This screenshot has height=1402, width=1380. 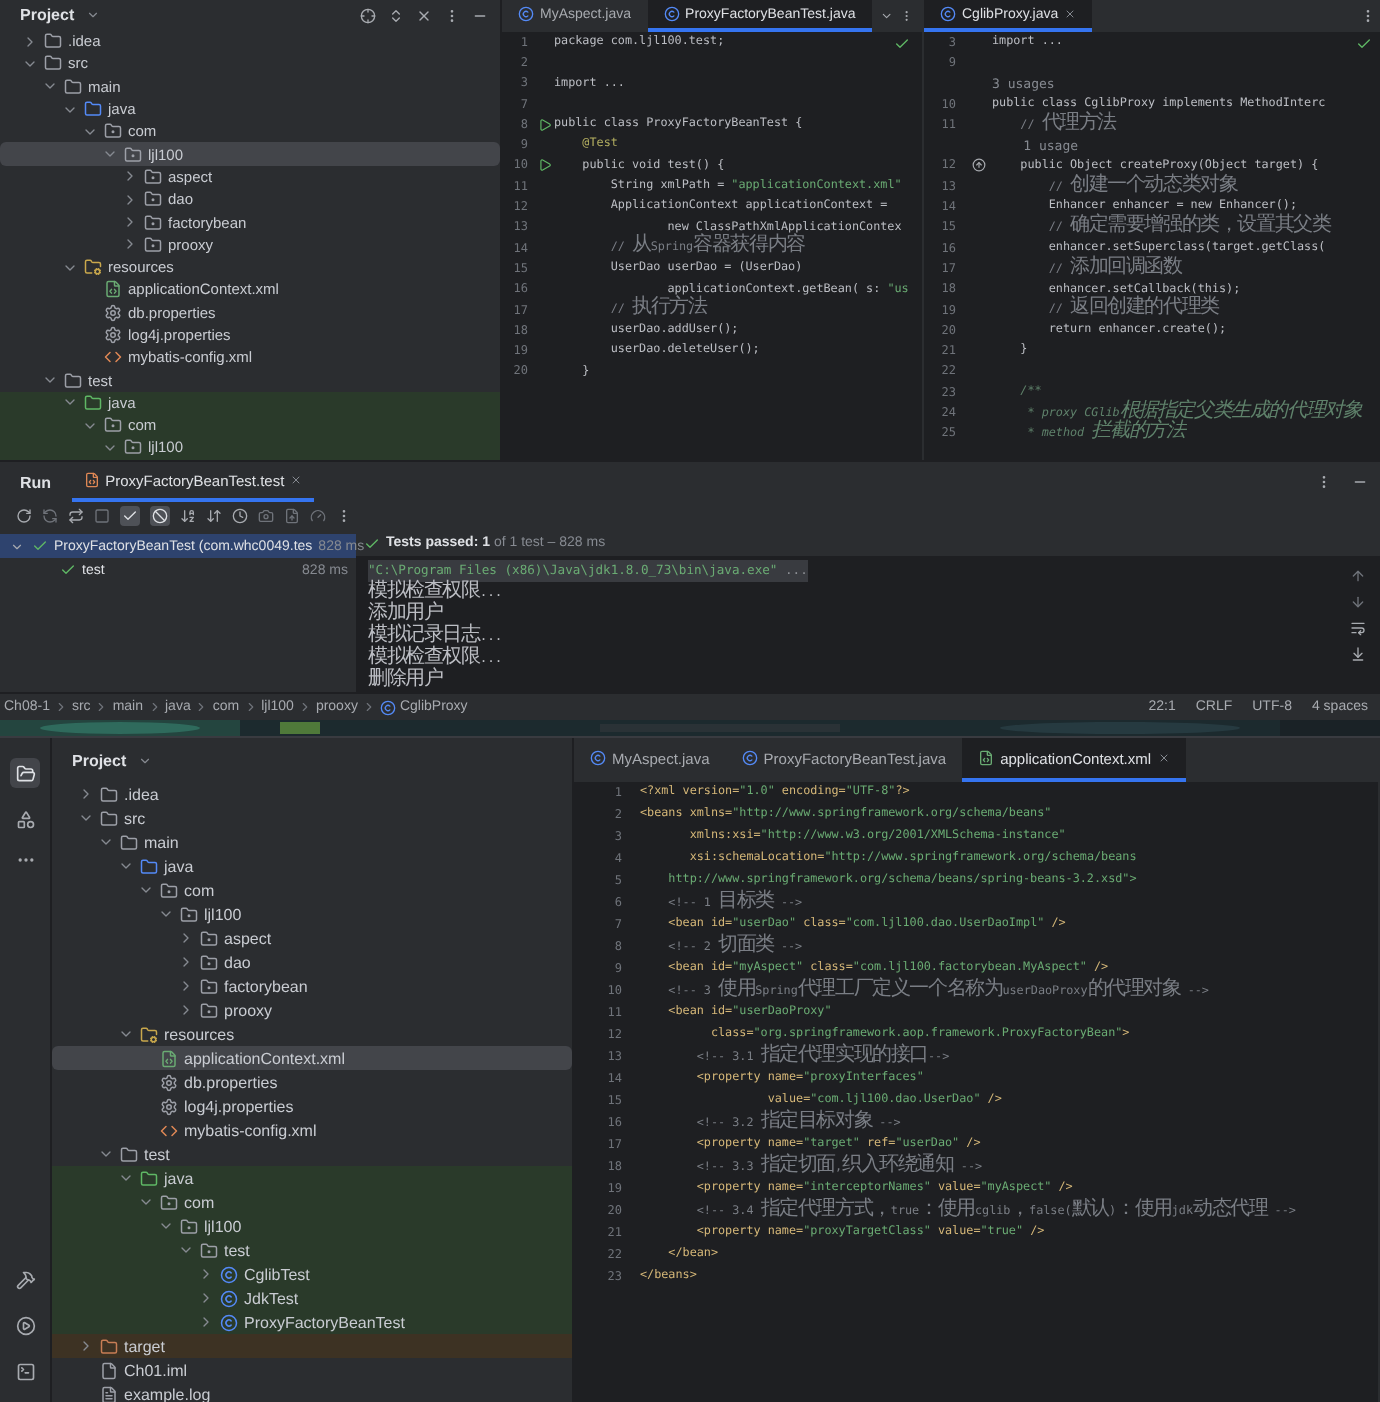 I want to click on up-arrow-icon, so click(x=1358, y=576).